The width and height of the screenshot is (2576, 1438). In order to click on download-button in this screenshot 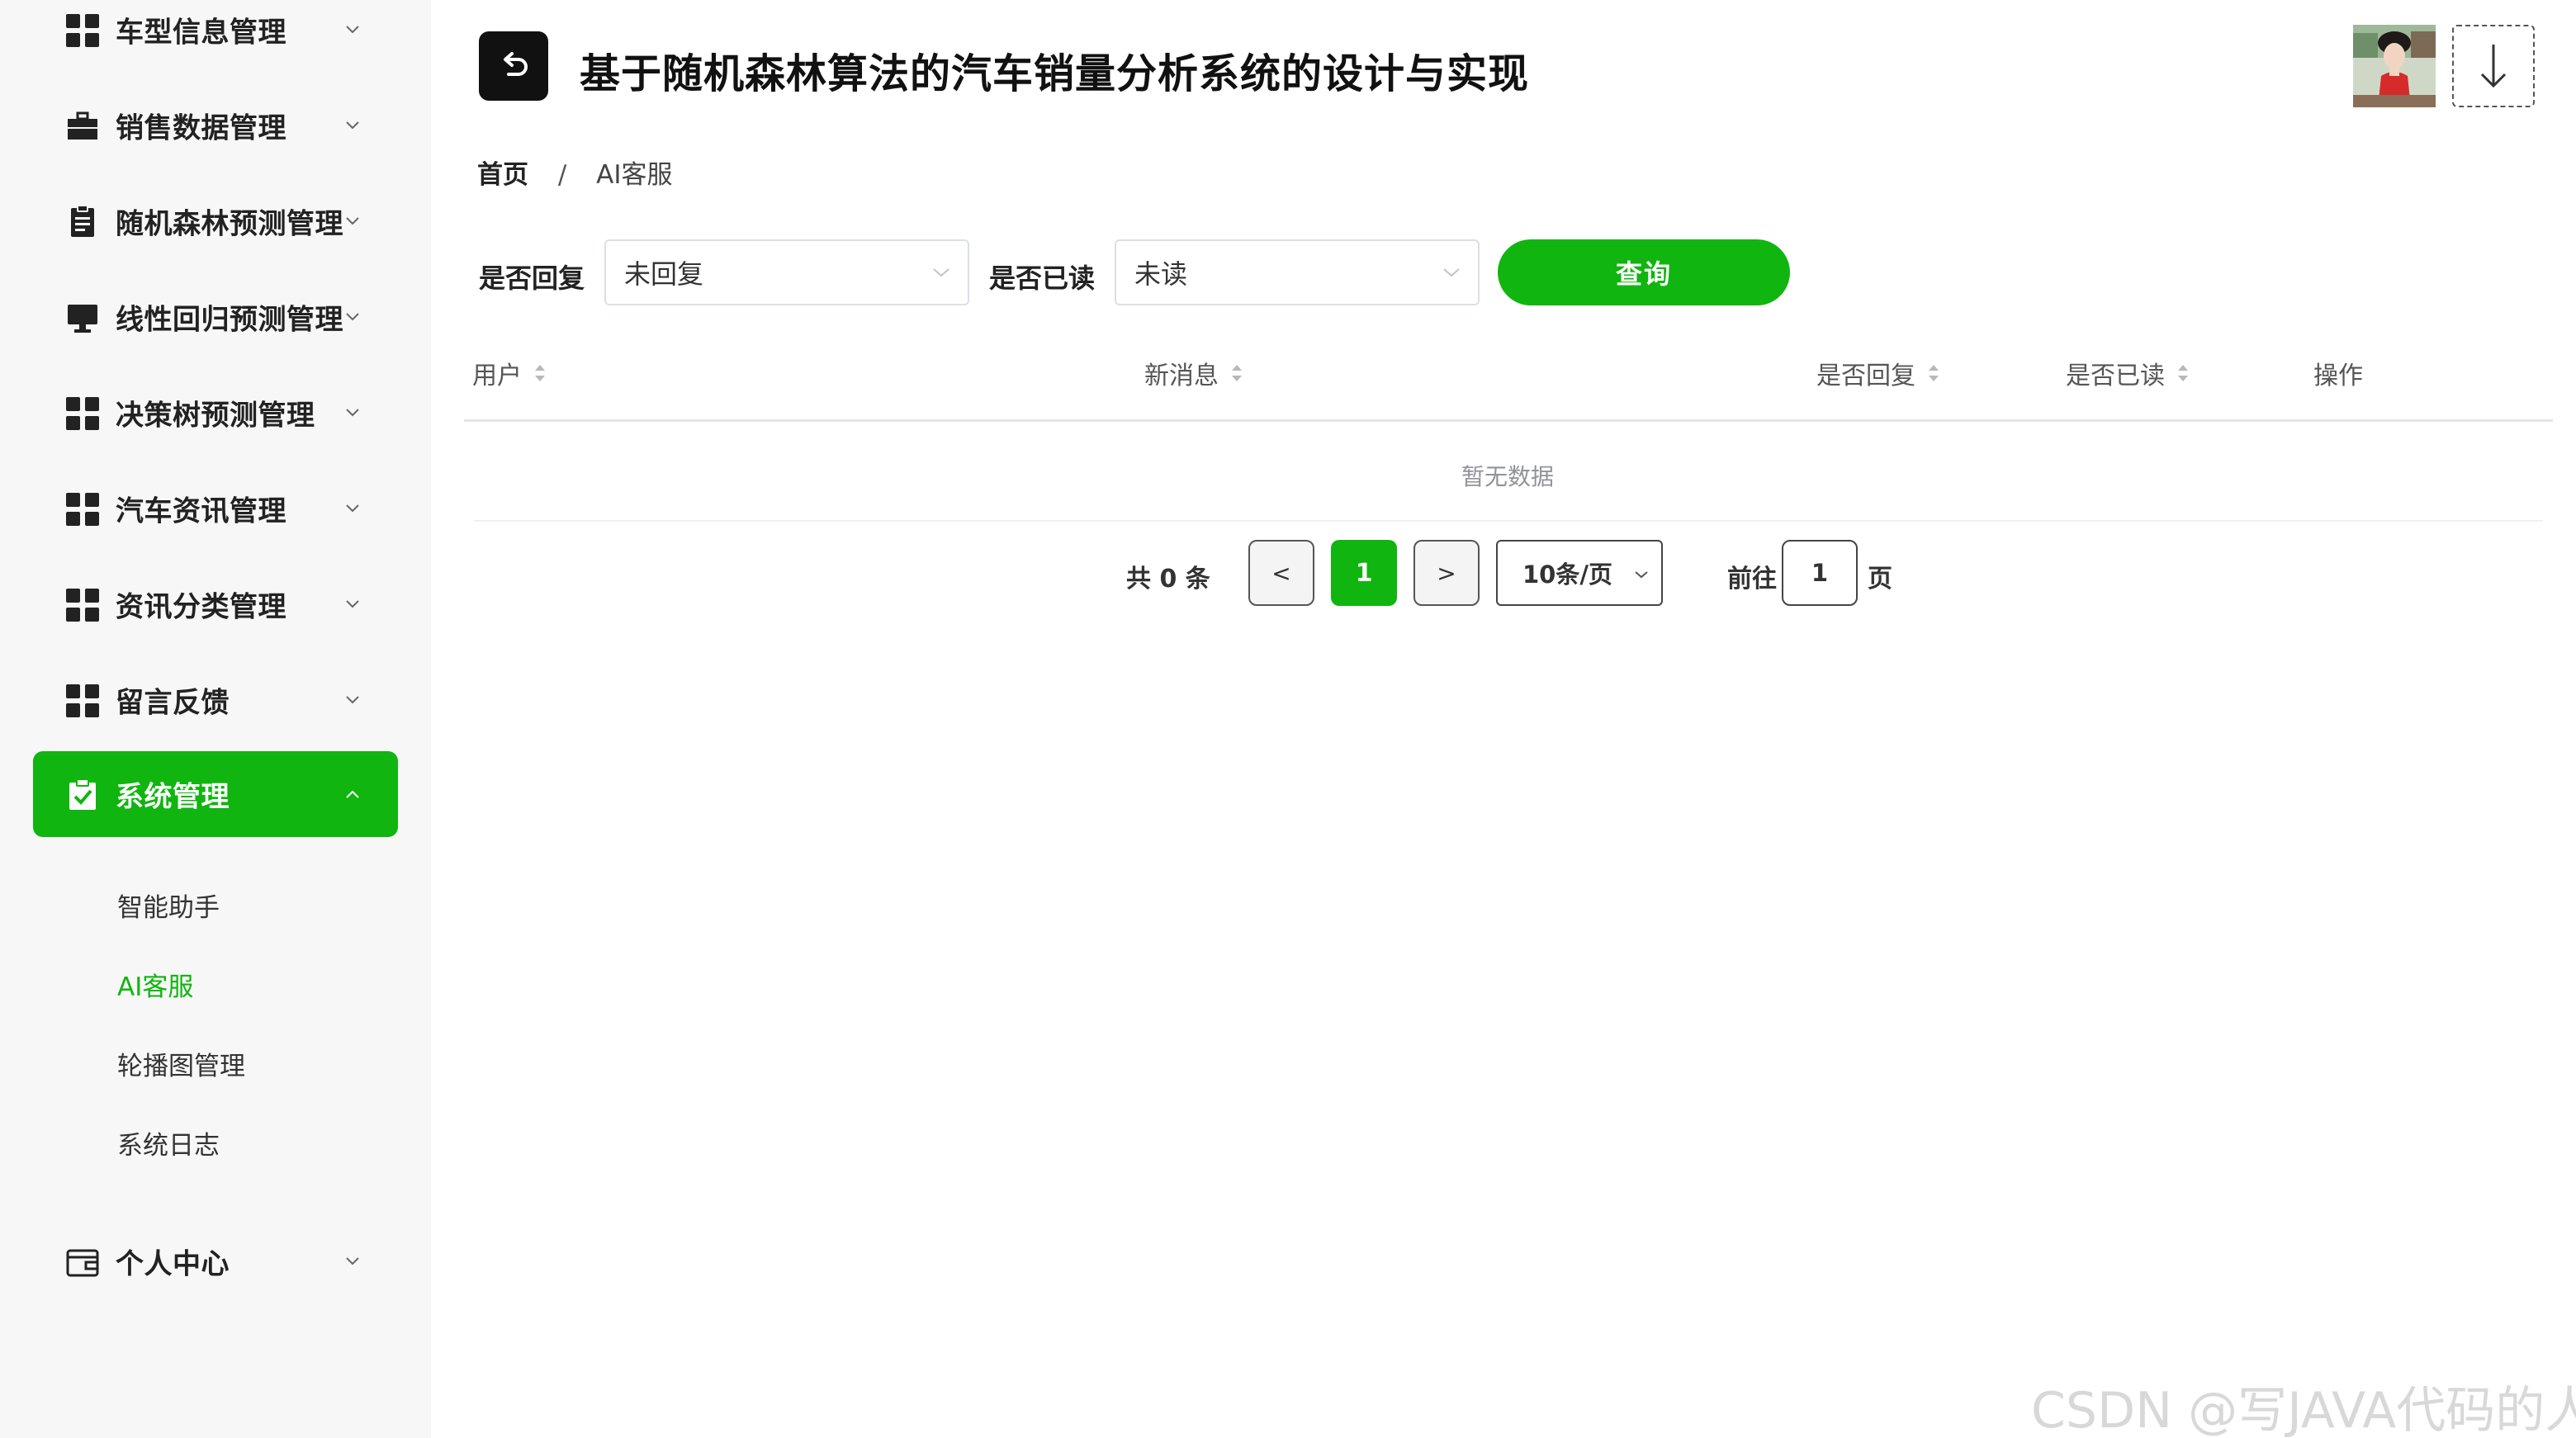, I will do `click(2493, 66)`.